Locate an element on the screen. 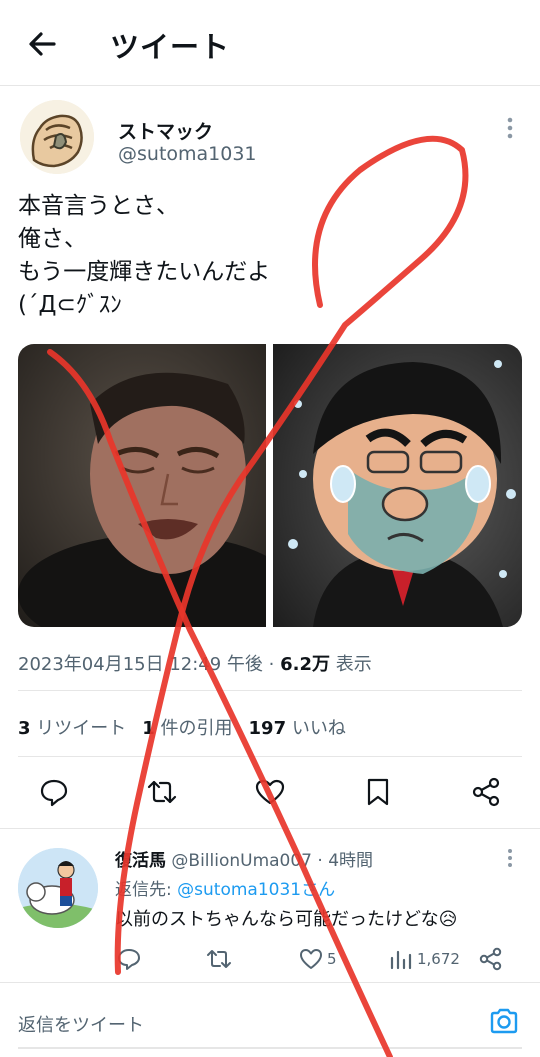 Image resolution: width=540 pixels, height=1057 pixels. bookmark-icon is located at coordinates (378, 792).